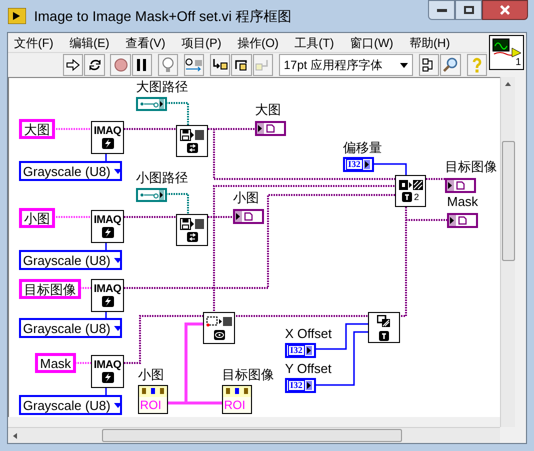  Describe the element at coordinates (145, 43) in the screenshot. I see `menu-item: 查看(V)` at that location.